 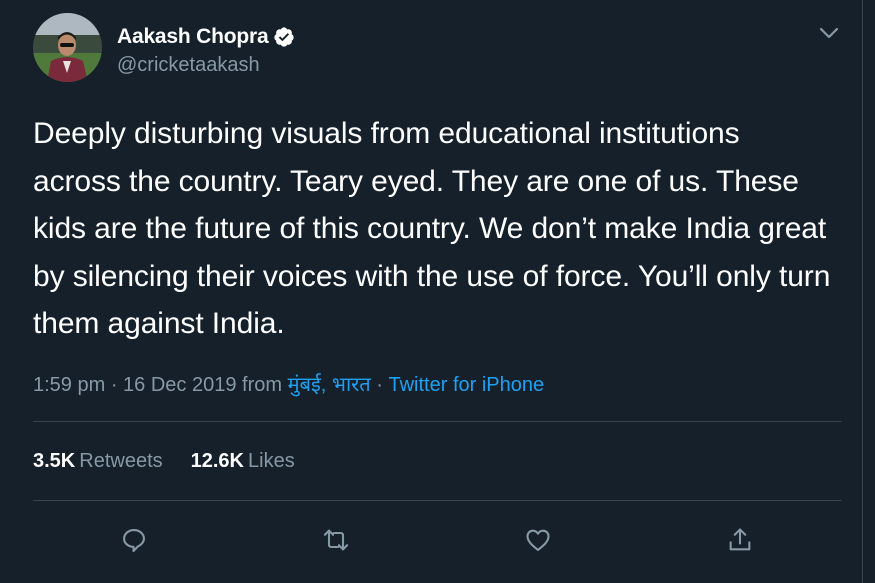 I want to click on like-button, so click(x=538, y=540).